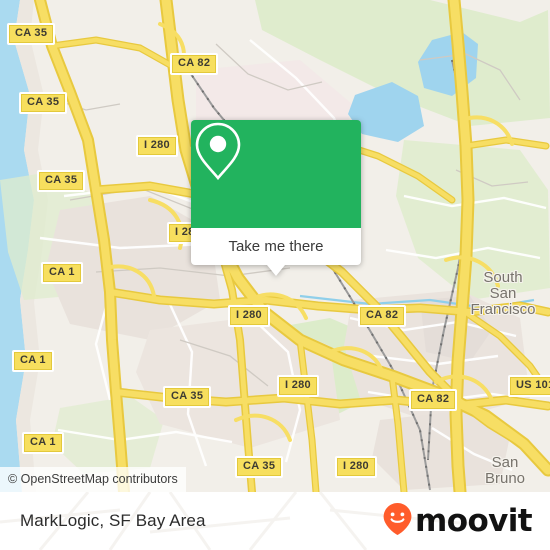 The height and width of the screenshot is (550, 550). I want to click on moovit-logo: moovit, so click(457, 521).